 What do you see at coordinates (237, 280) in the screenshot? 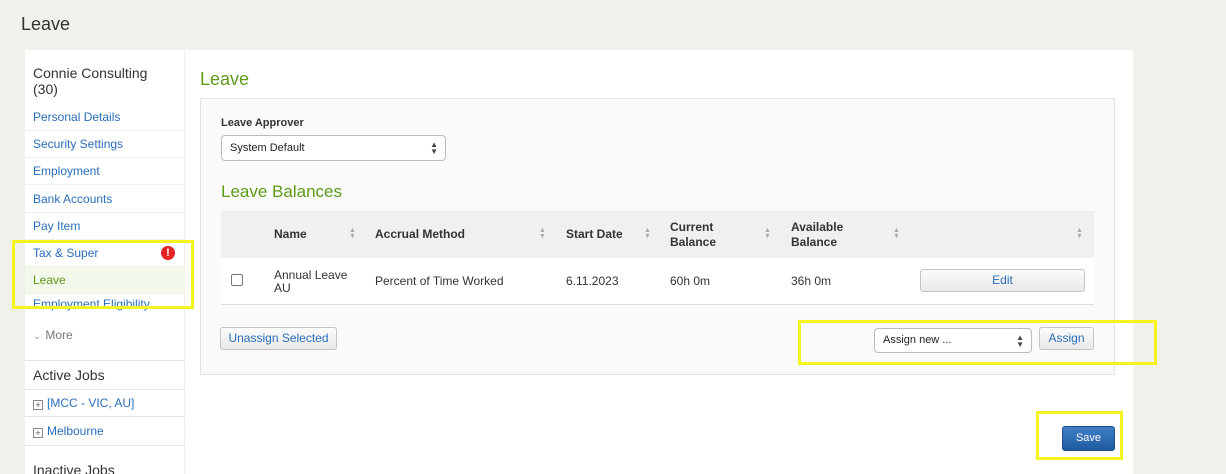
I see `row-checkbox` at bounding box center [237, 280].